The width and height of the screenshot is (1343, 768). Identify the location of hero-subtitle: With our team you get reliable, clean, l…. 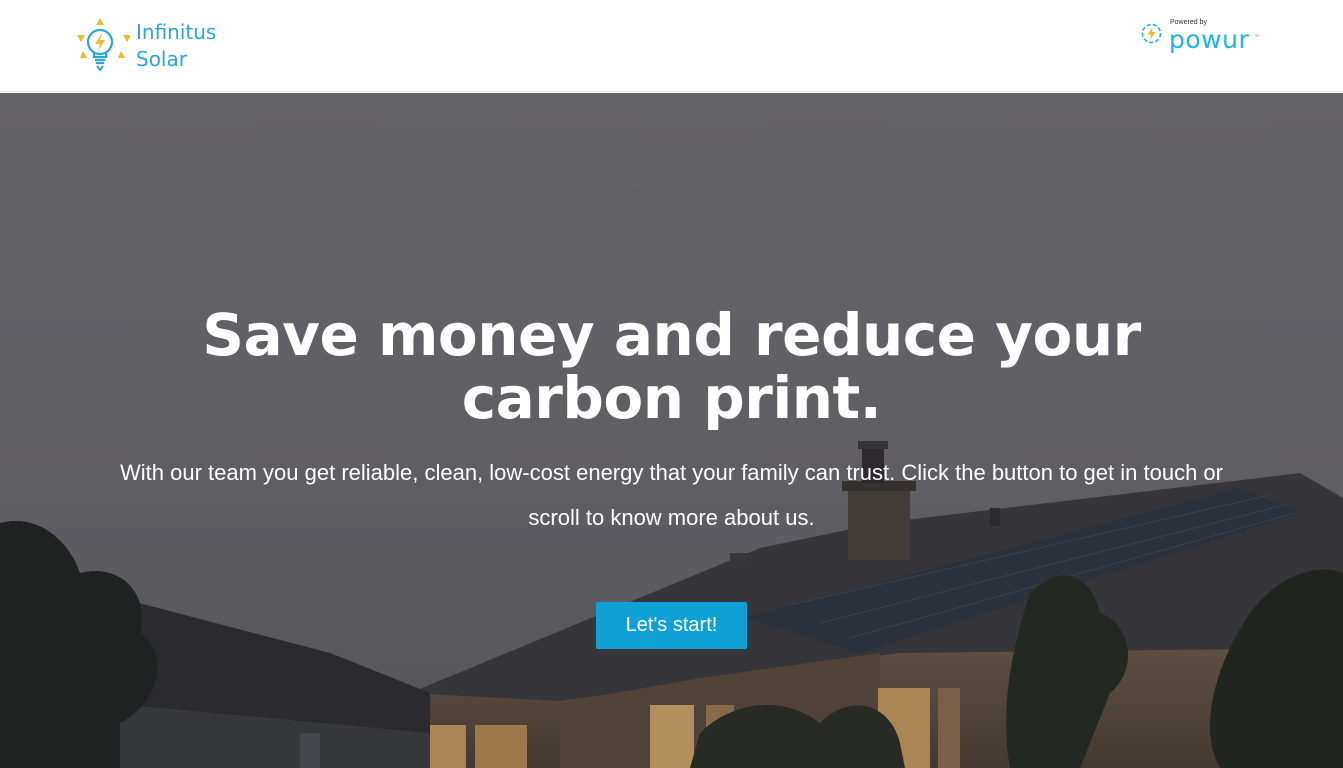
(671, 495).